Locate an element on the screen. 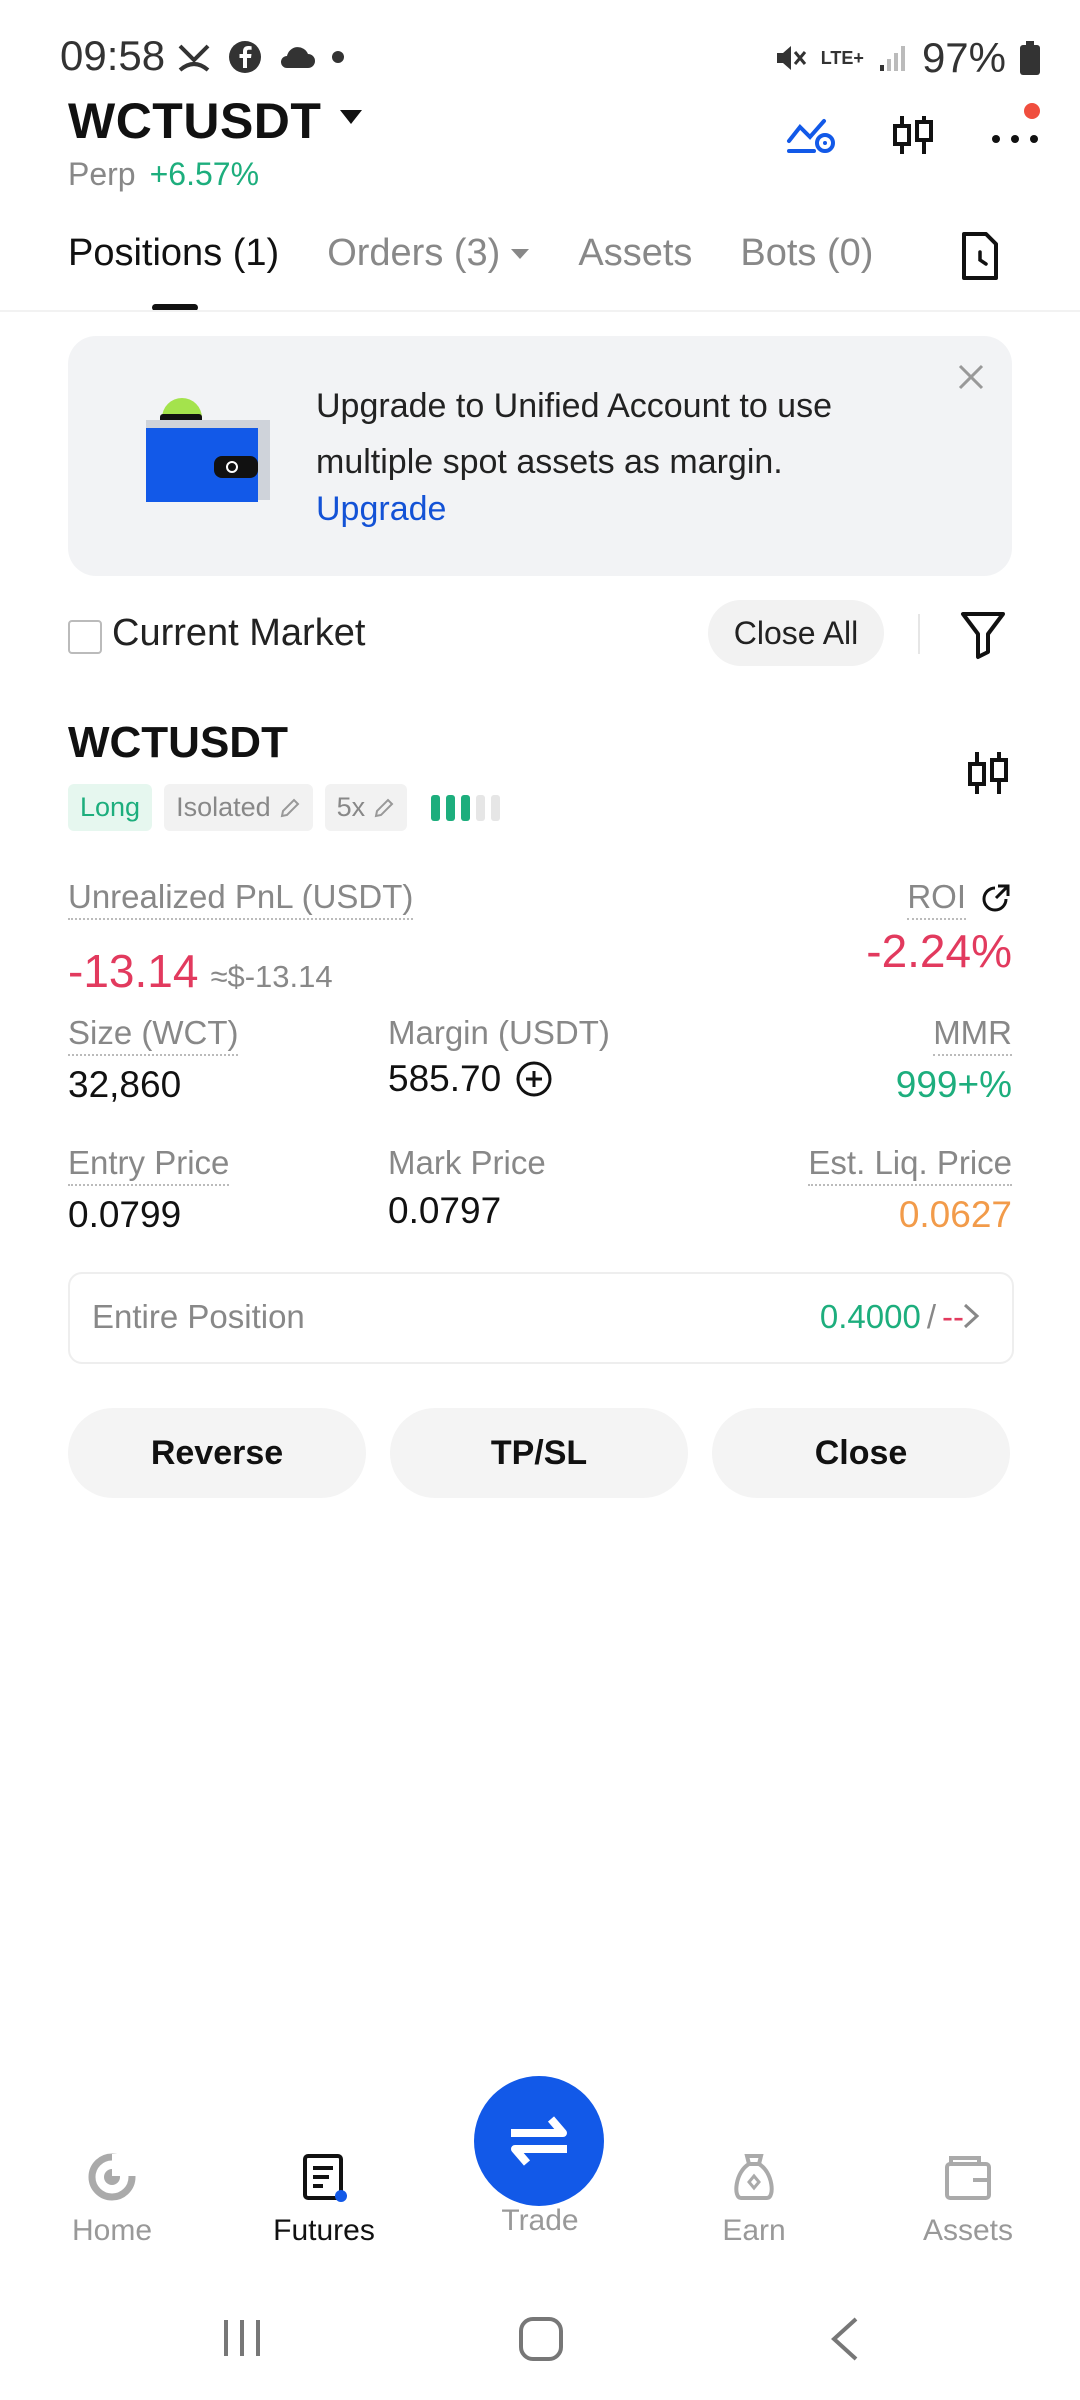 This screenshot has height=2400, width=1080. missed-call-icon is located at coordinates (194, 58).